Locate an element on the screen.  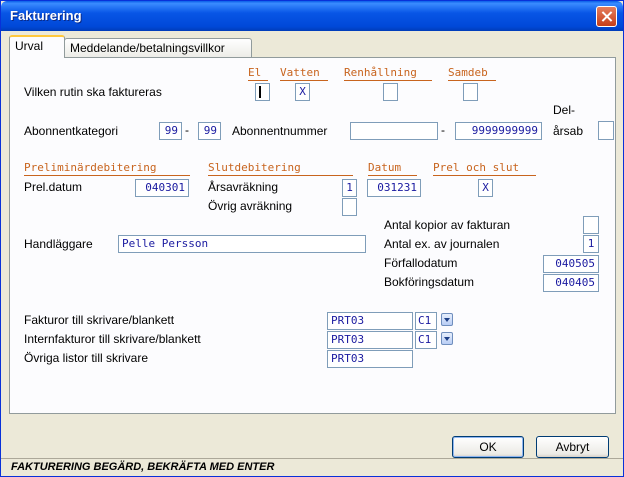
status-bar: FAKTURERING BEGÄRD, BEKRÄFTA MED ENTER is located at coordinates (312, 467).